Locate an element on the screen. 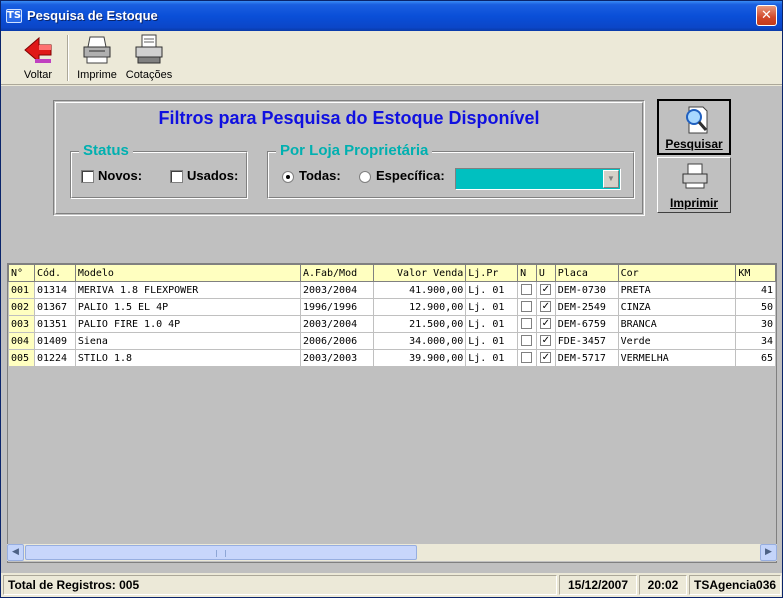  cell-ano: 2006/2006 is located at coordinates (336, 341).